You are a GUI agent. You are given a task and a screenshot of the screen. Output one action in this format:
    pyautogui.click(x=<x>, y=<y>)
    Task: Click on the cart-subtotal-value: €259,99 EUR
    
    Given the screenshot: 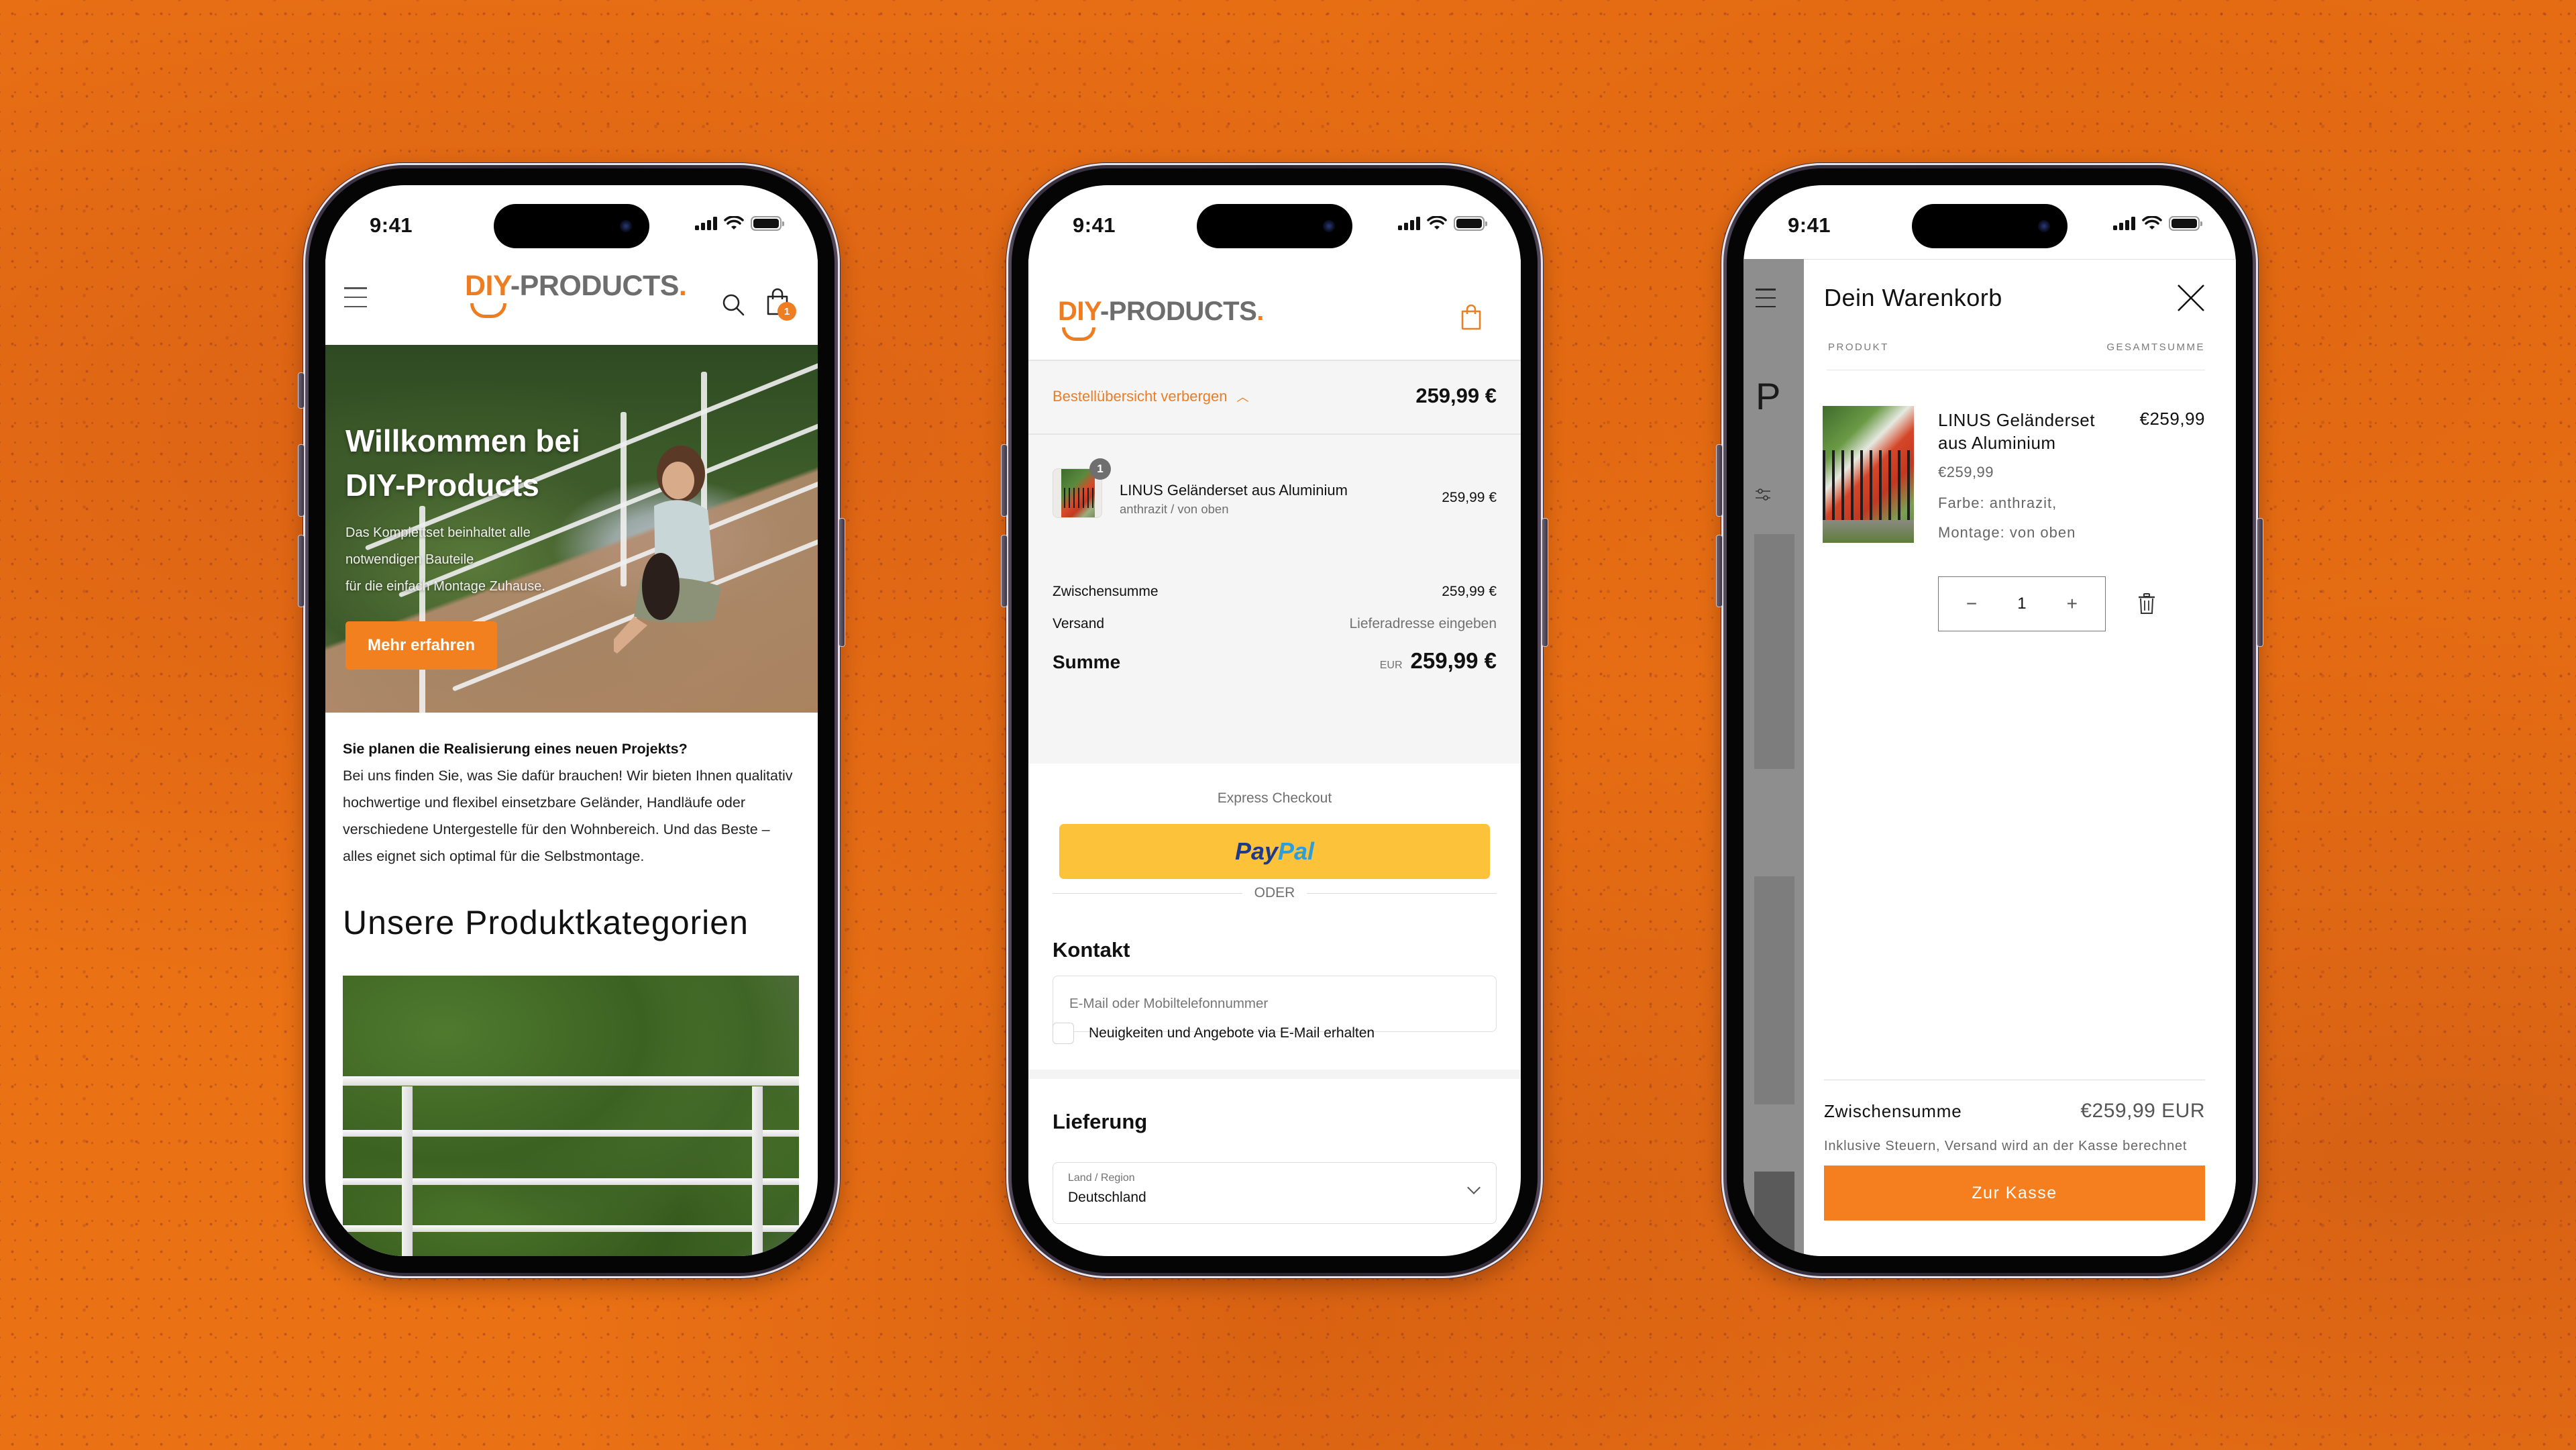 What is the action you would take?
    pyautogui.click(x=2142, y=1111)
    